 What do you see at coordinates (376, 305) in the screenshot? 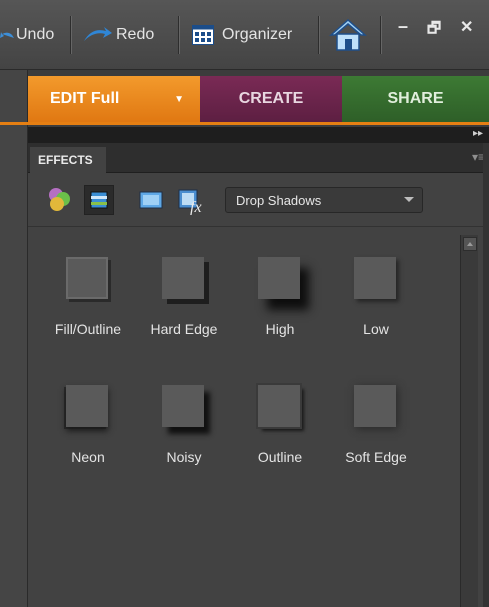
I see `effect-item: Low` at bounding box center [376, 305].